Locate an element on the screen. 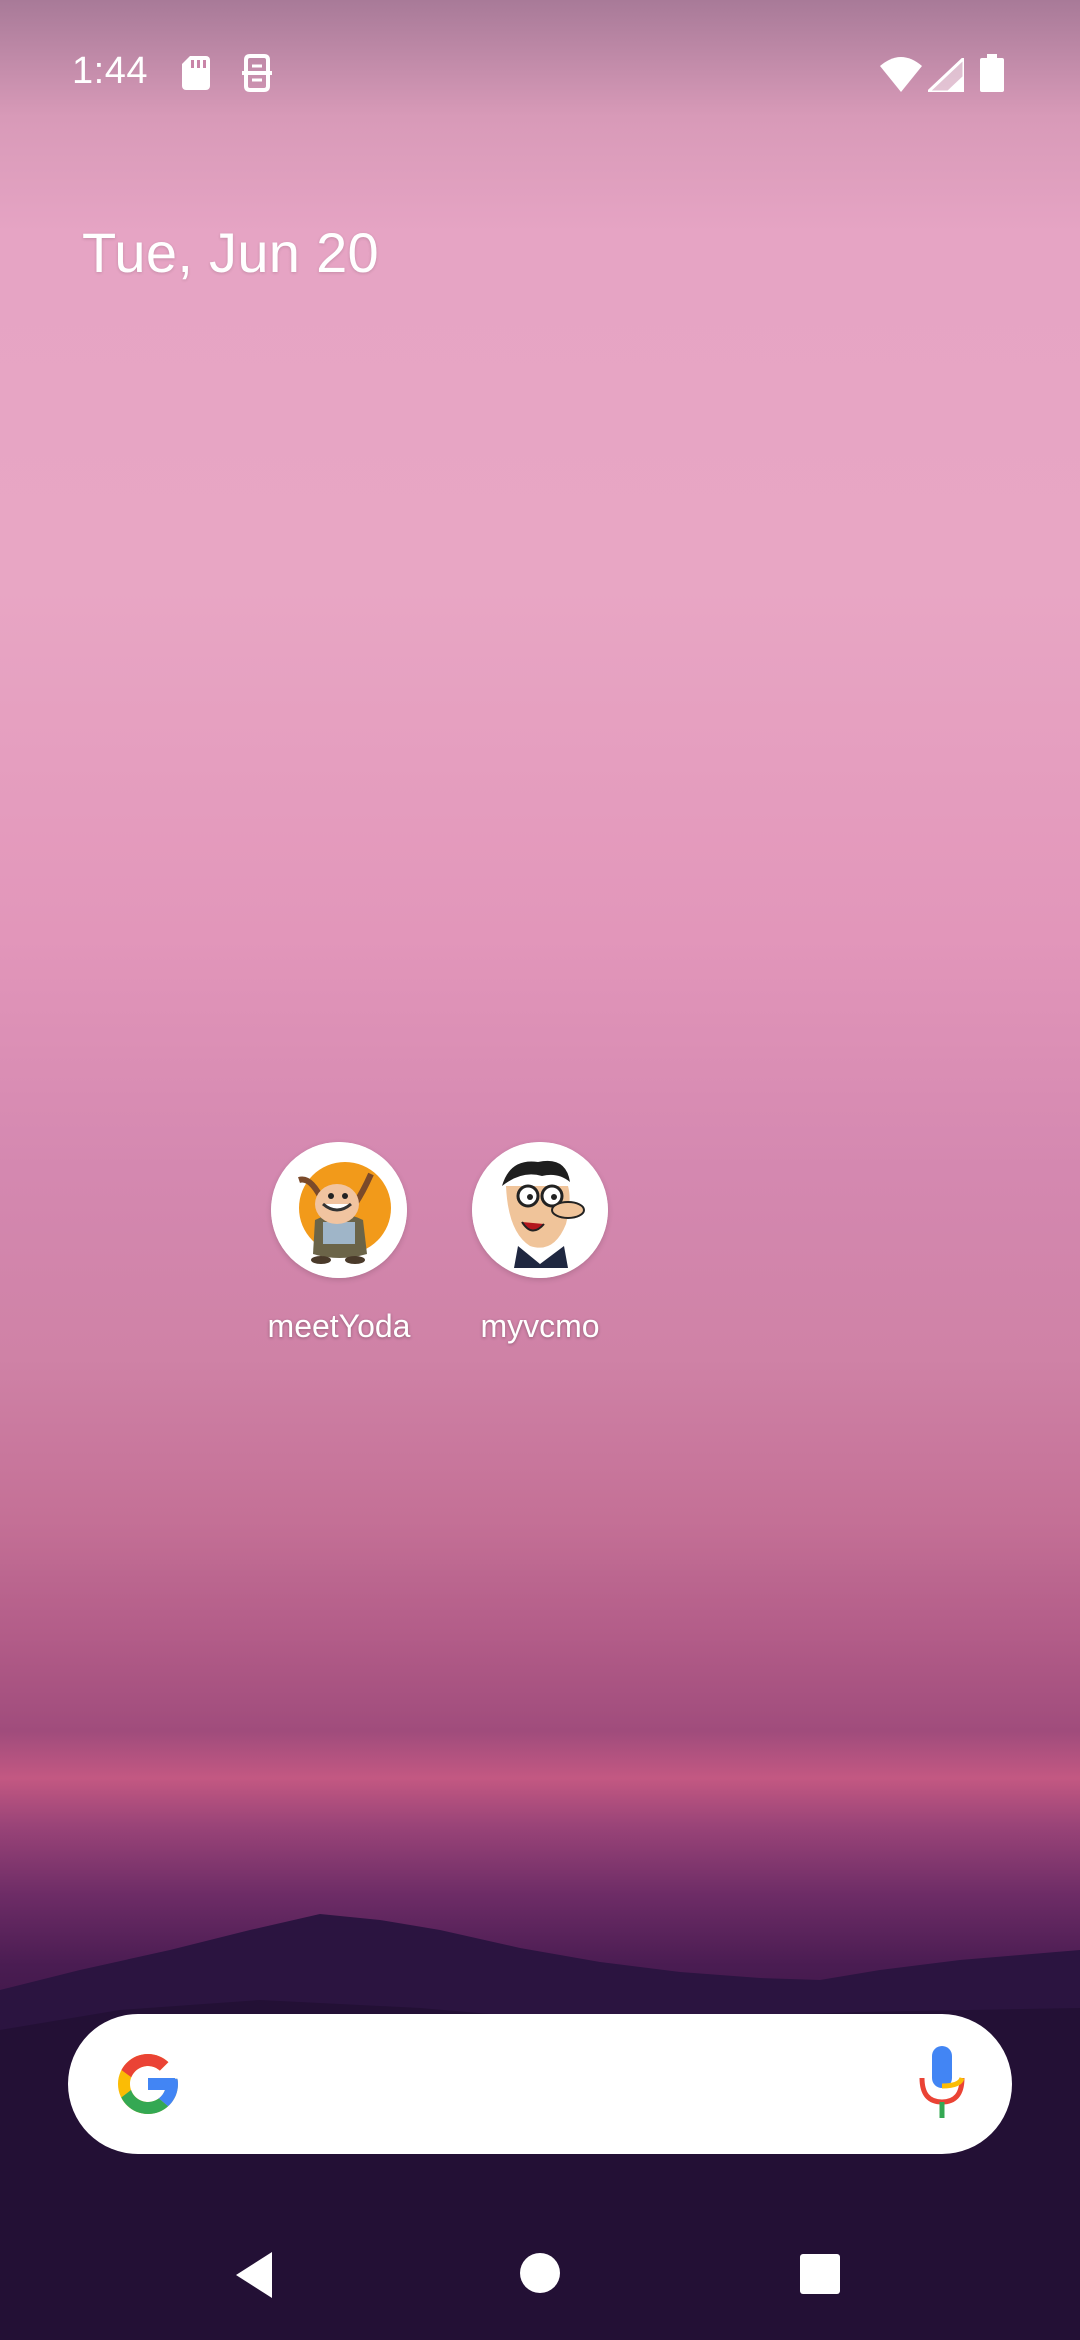 This screenshot has width=1080, height=2340. recents-square-icon is located at coordinates (820, 2274).